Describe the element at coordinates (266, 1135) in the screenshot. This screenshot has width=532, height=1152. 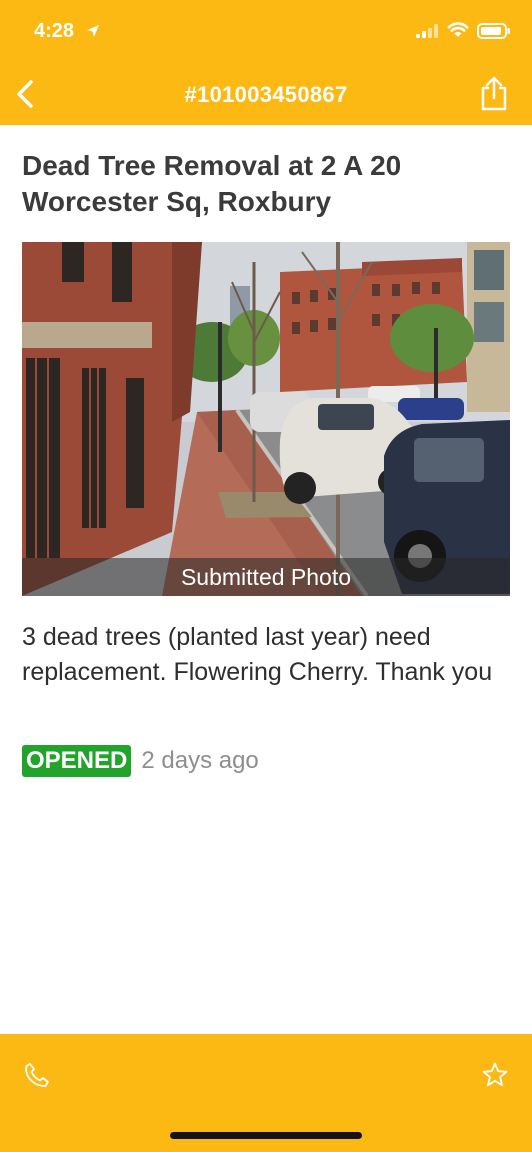
I see `home-indicator` at that location.